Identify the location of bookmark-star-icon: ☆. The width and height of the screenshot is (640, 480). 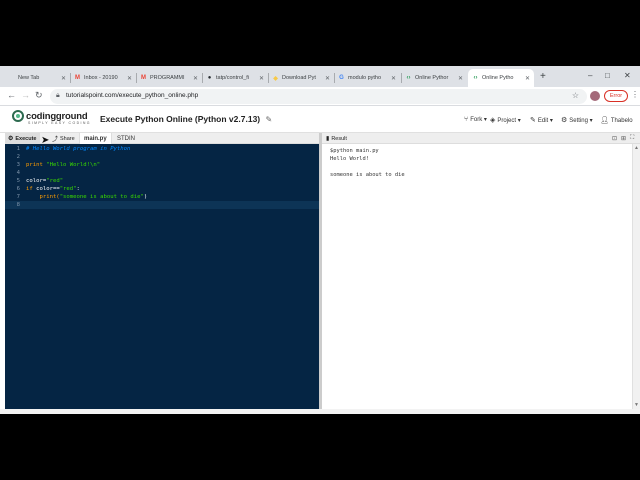
(575, 95).